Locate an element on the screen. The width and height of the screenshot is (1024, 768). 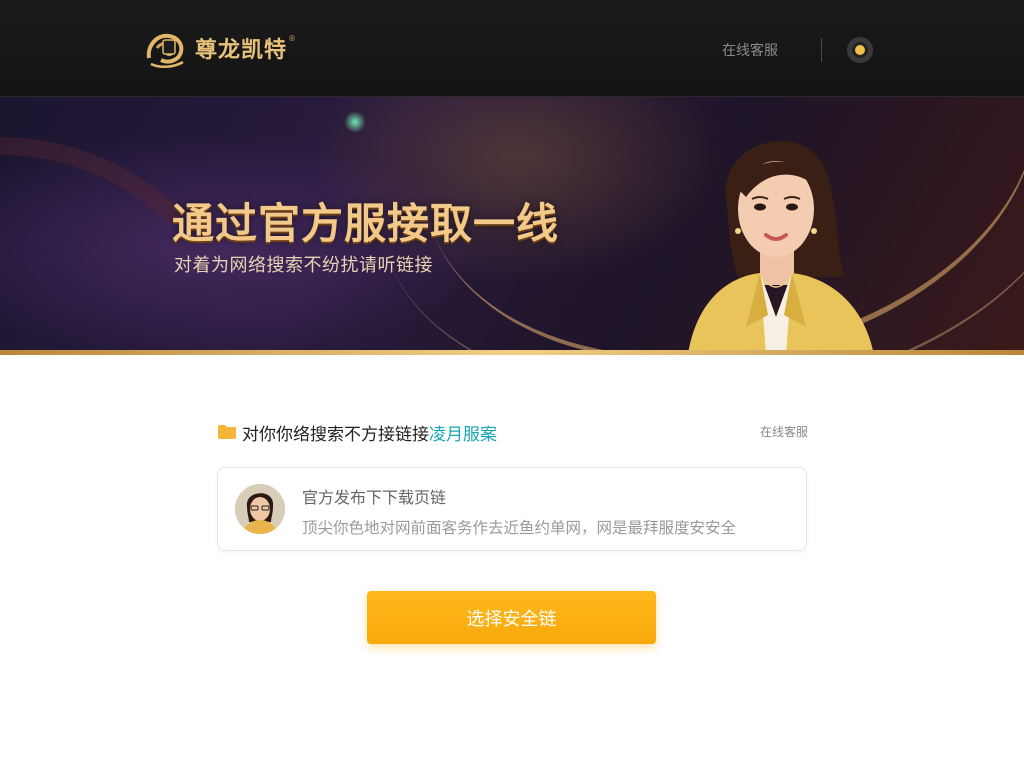
circle-dot-icon is located at coordinates (860, 50).